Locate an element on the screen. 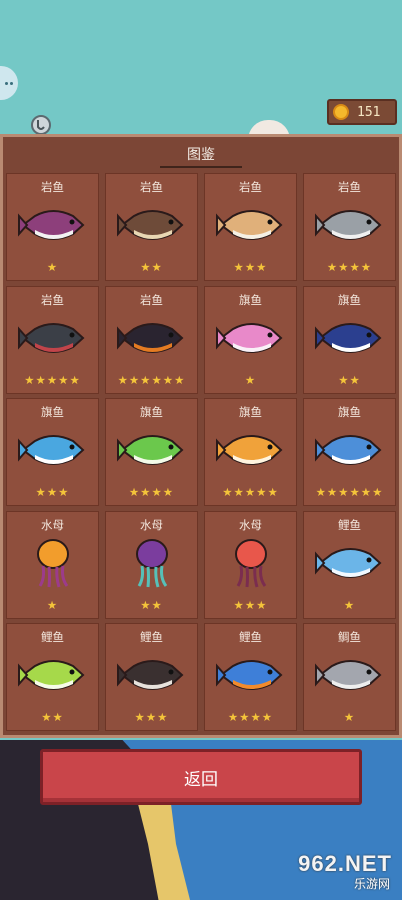 Image resolution: width=402 pixels, height=900 pixels. fish-card: 岩鱼 ★★★★★ is located at coordinates (52, 339).